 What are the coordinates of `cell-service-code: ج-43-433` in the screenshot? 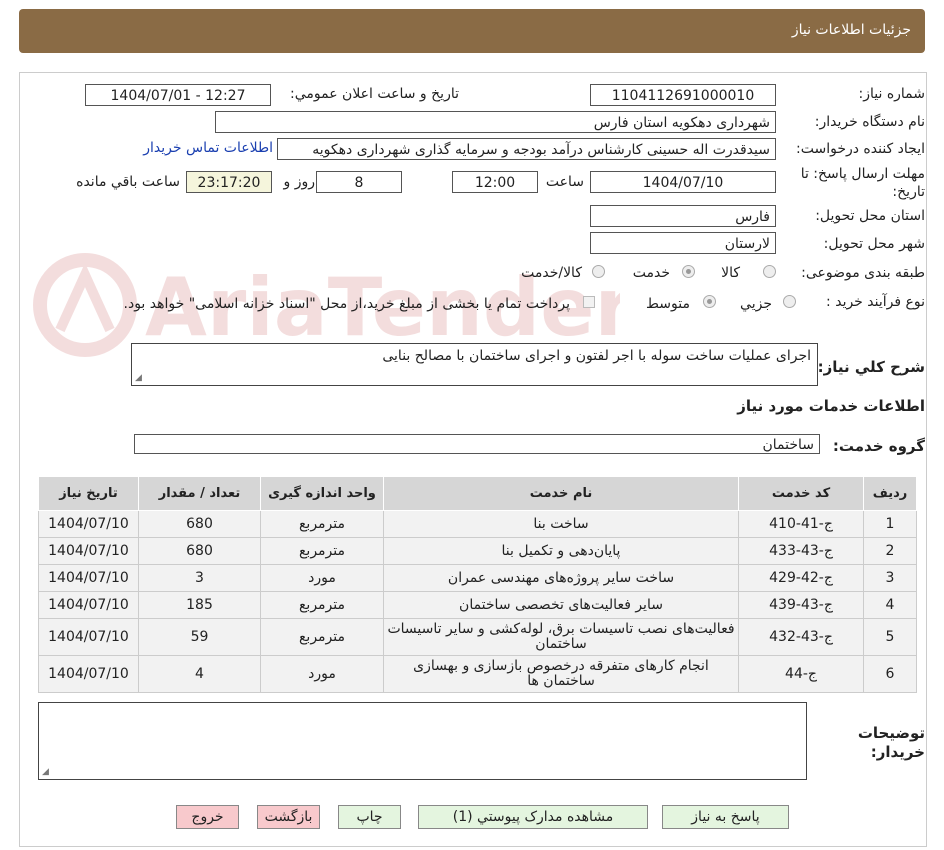 It's located at (801, 551).